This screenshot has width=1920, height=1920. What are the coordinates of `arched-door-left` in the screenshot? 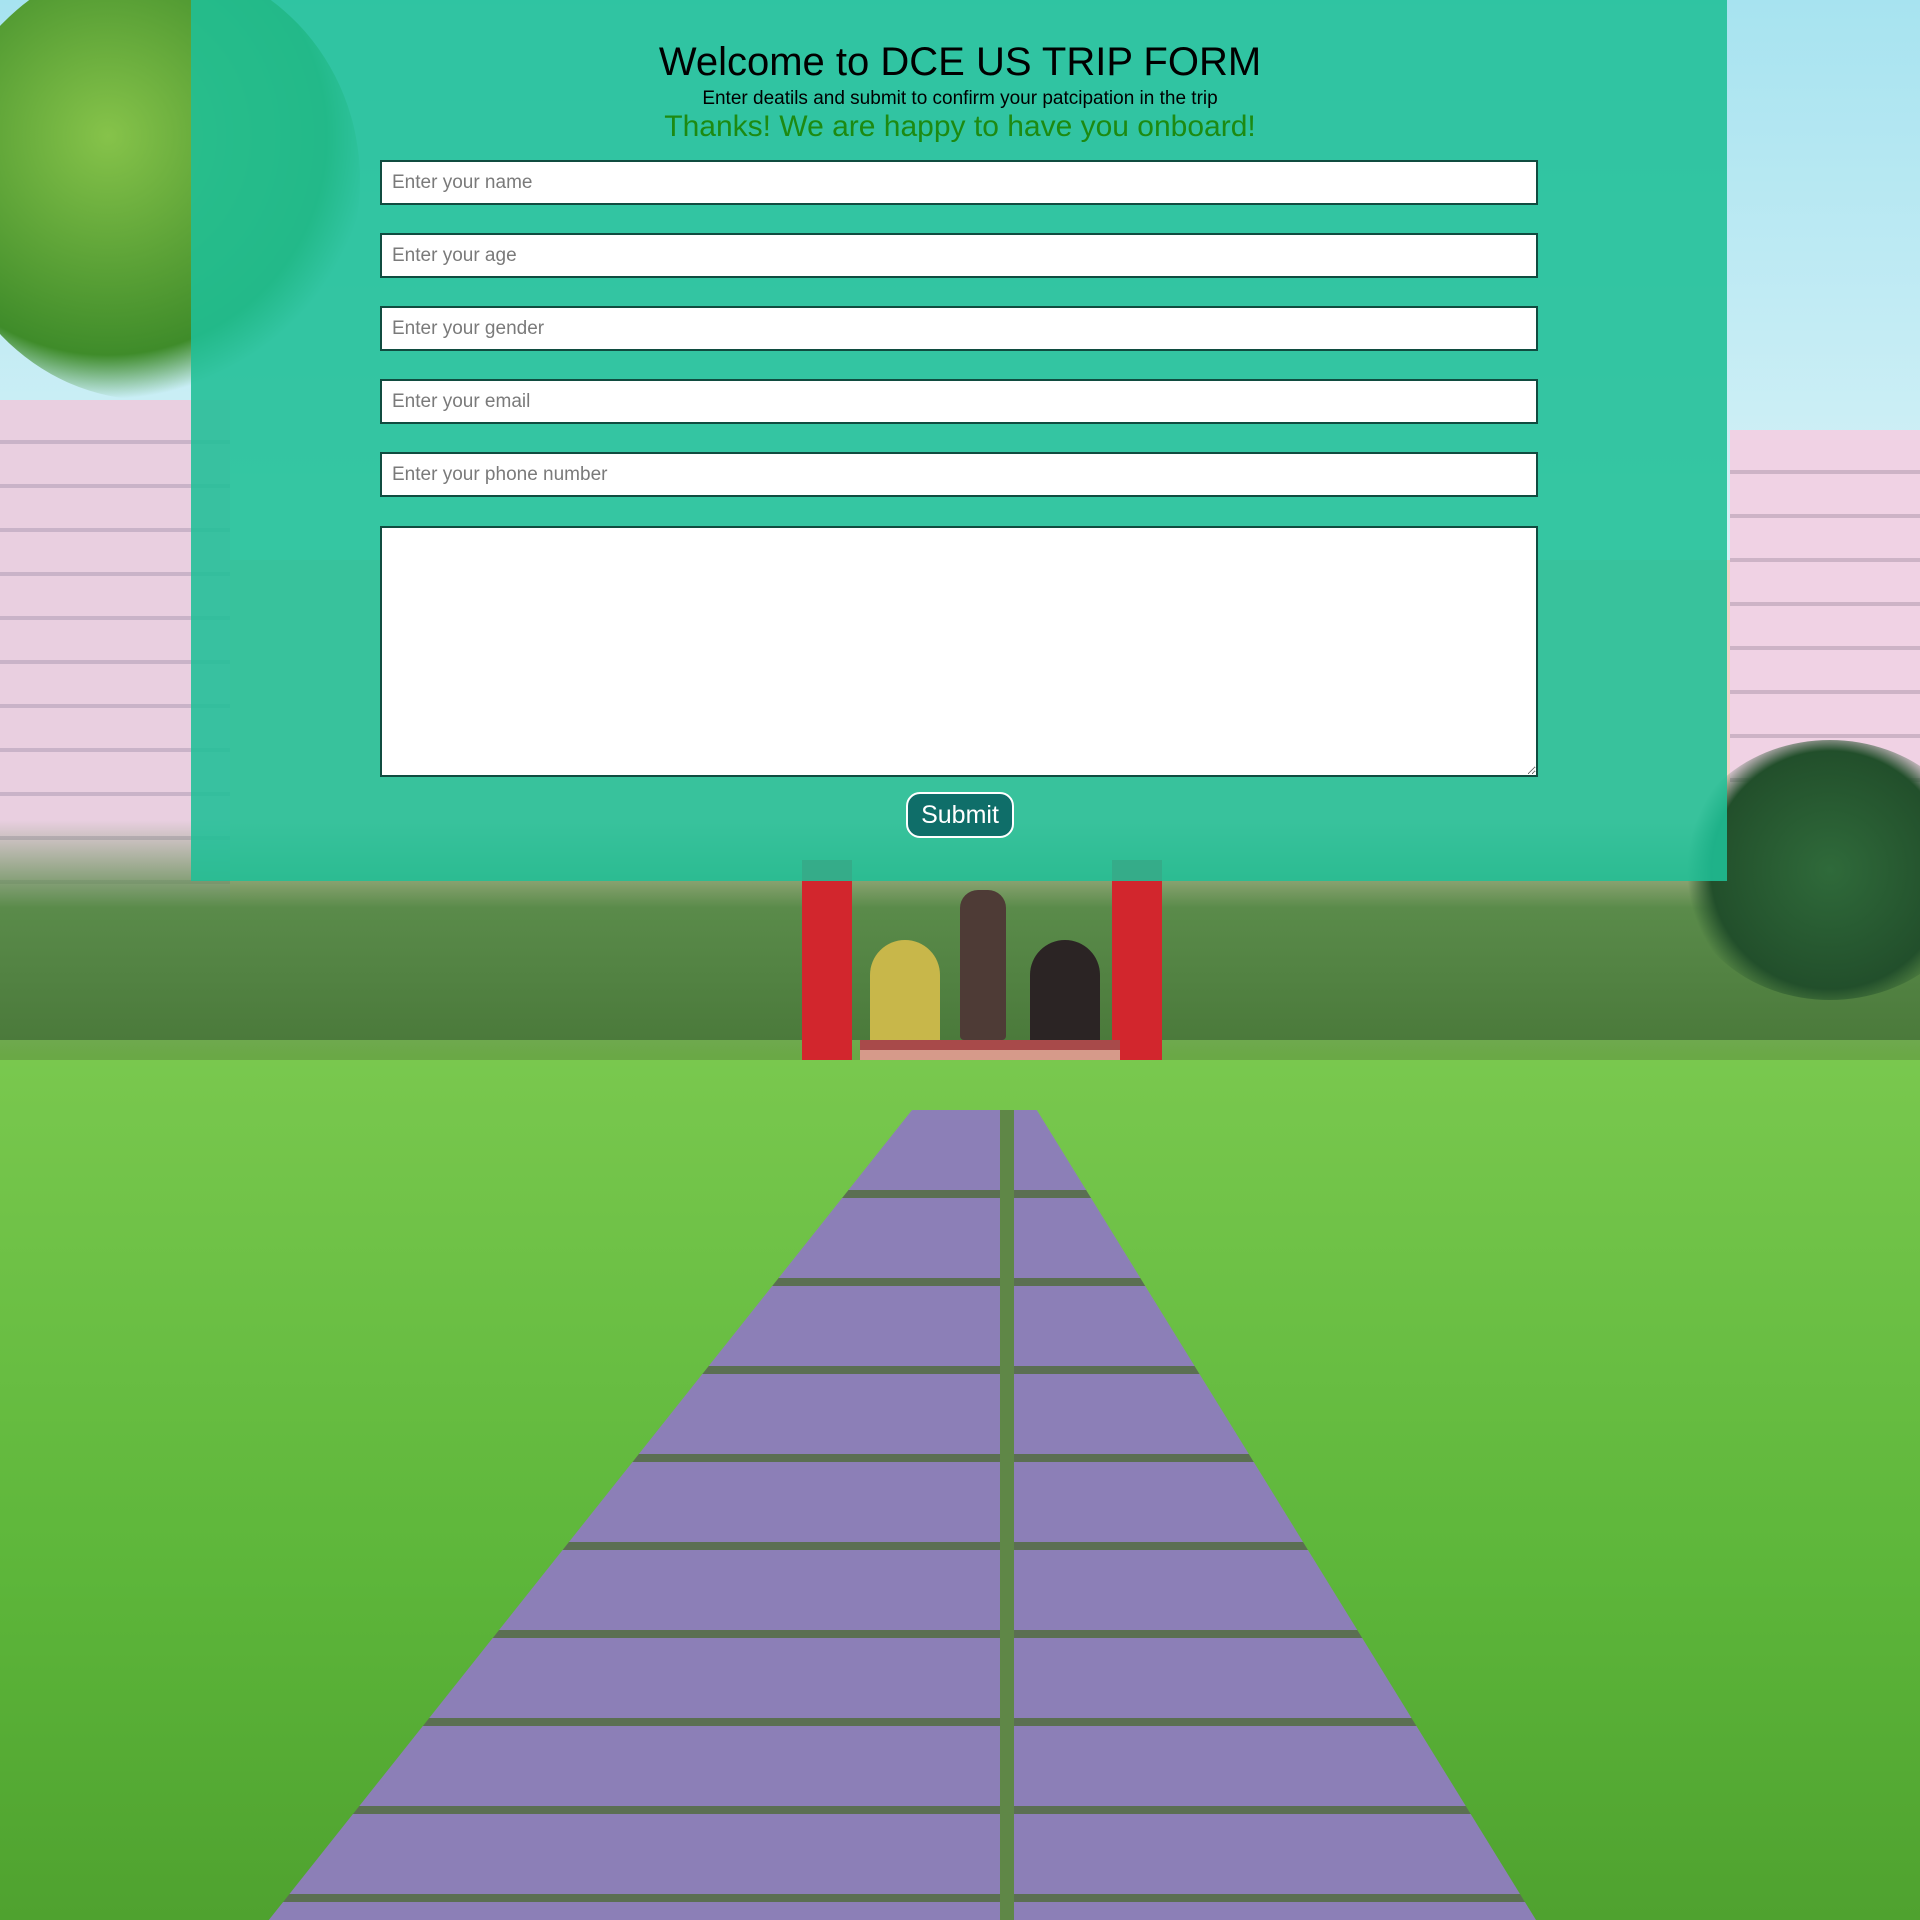 It's located at (905, 990).